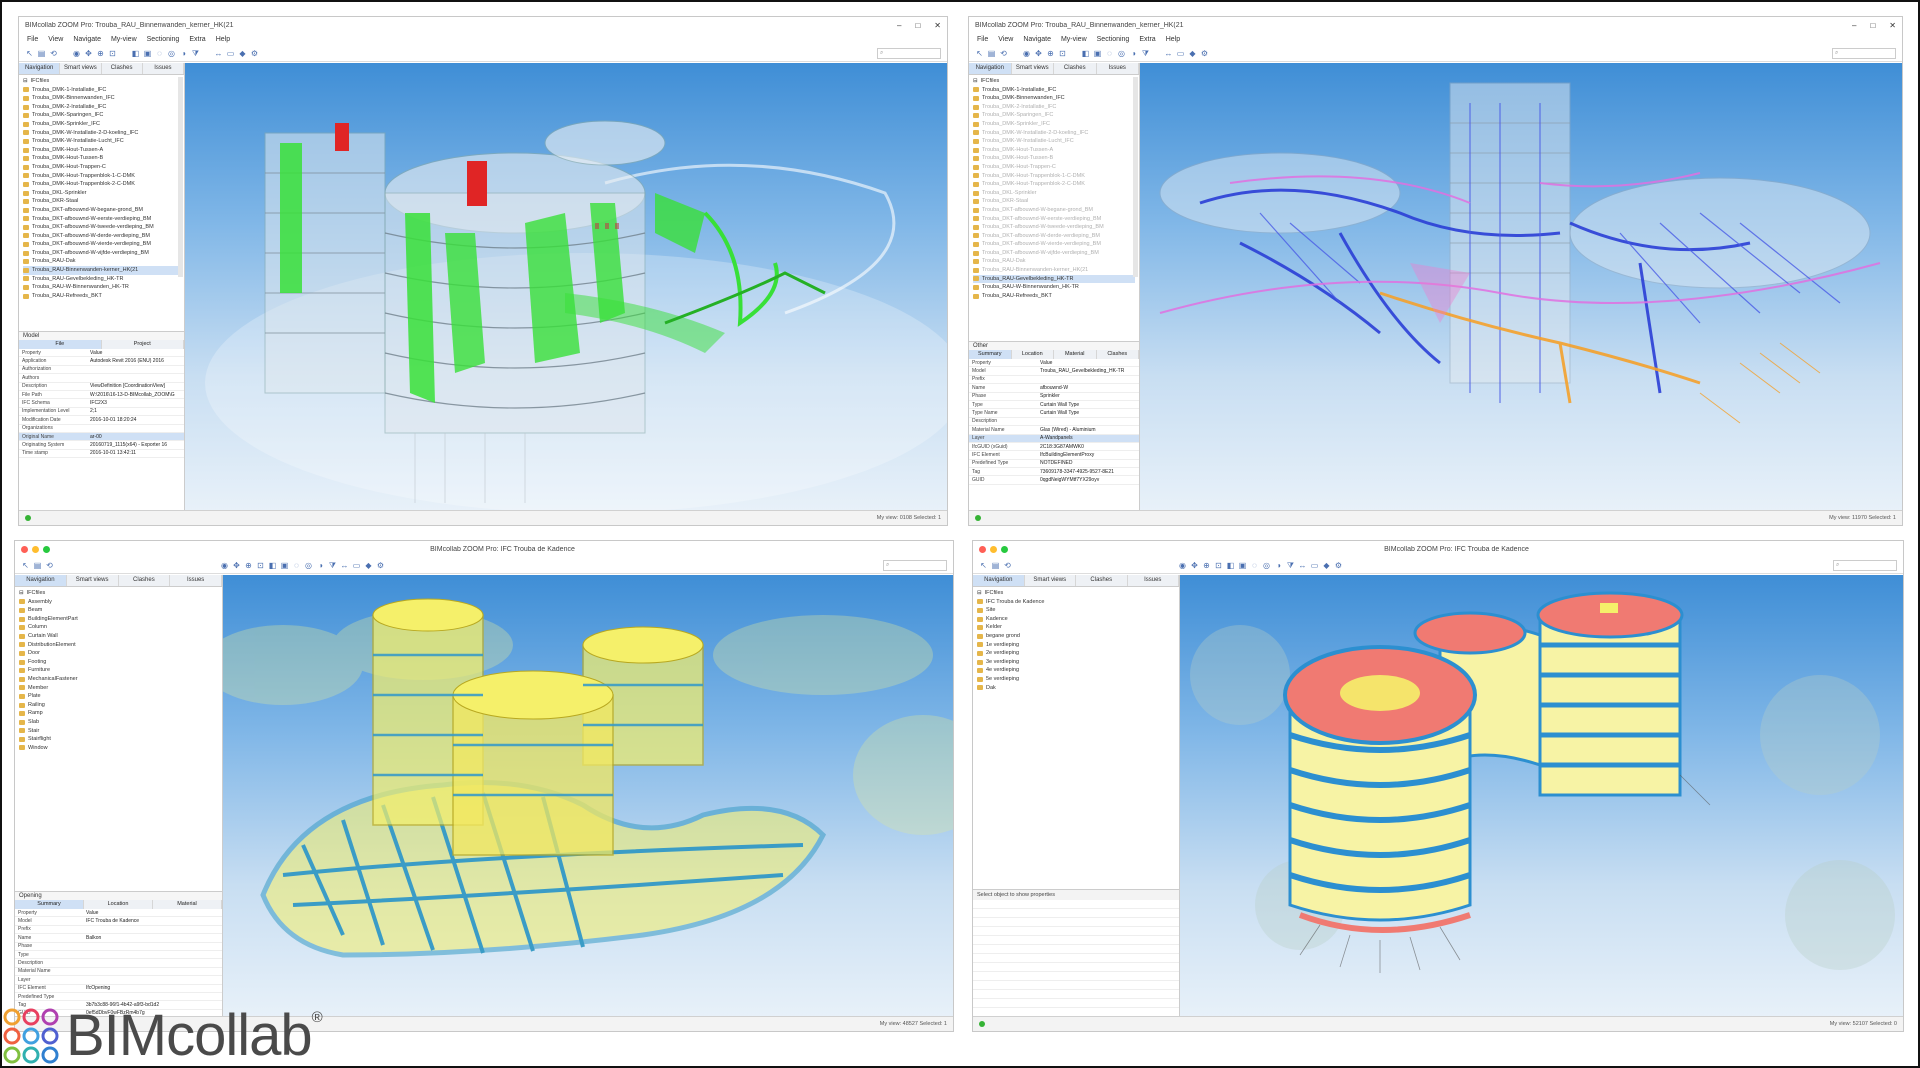 Image resolution: width=1920 pixels, height=1068 pixels. Describe the element at coordinates (1113, 39) in the screenshot. I see `menu-sectioning: Sectioning` at that location.